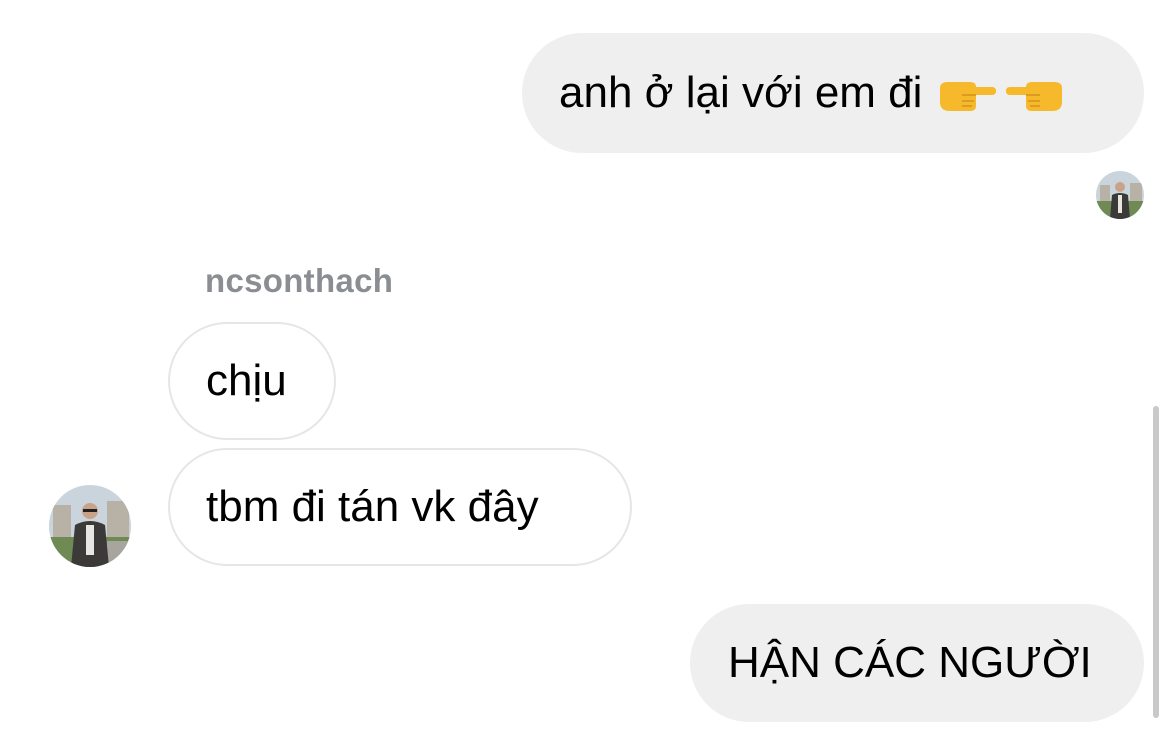  Describe the element at coordinates (372, 506) in the screenshot. I see `message-text: tbm đi tán vk đây` at that location.